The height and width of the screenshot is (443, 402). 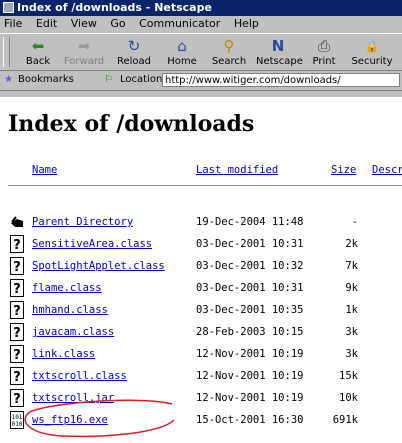 What do you see at coordinates (117, 23) in the screenshot?
I see `menu-go: Go` at bounding box center [117, 23].